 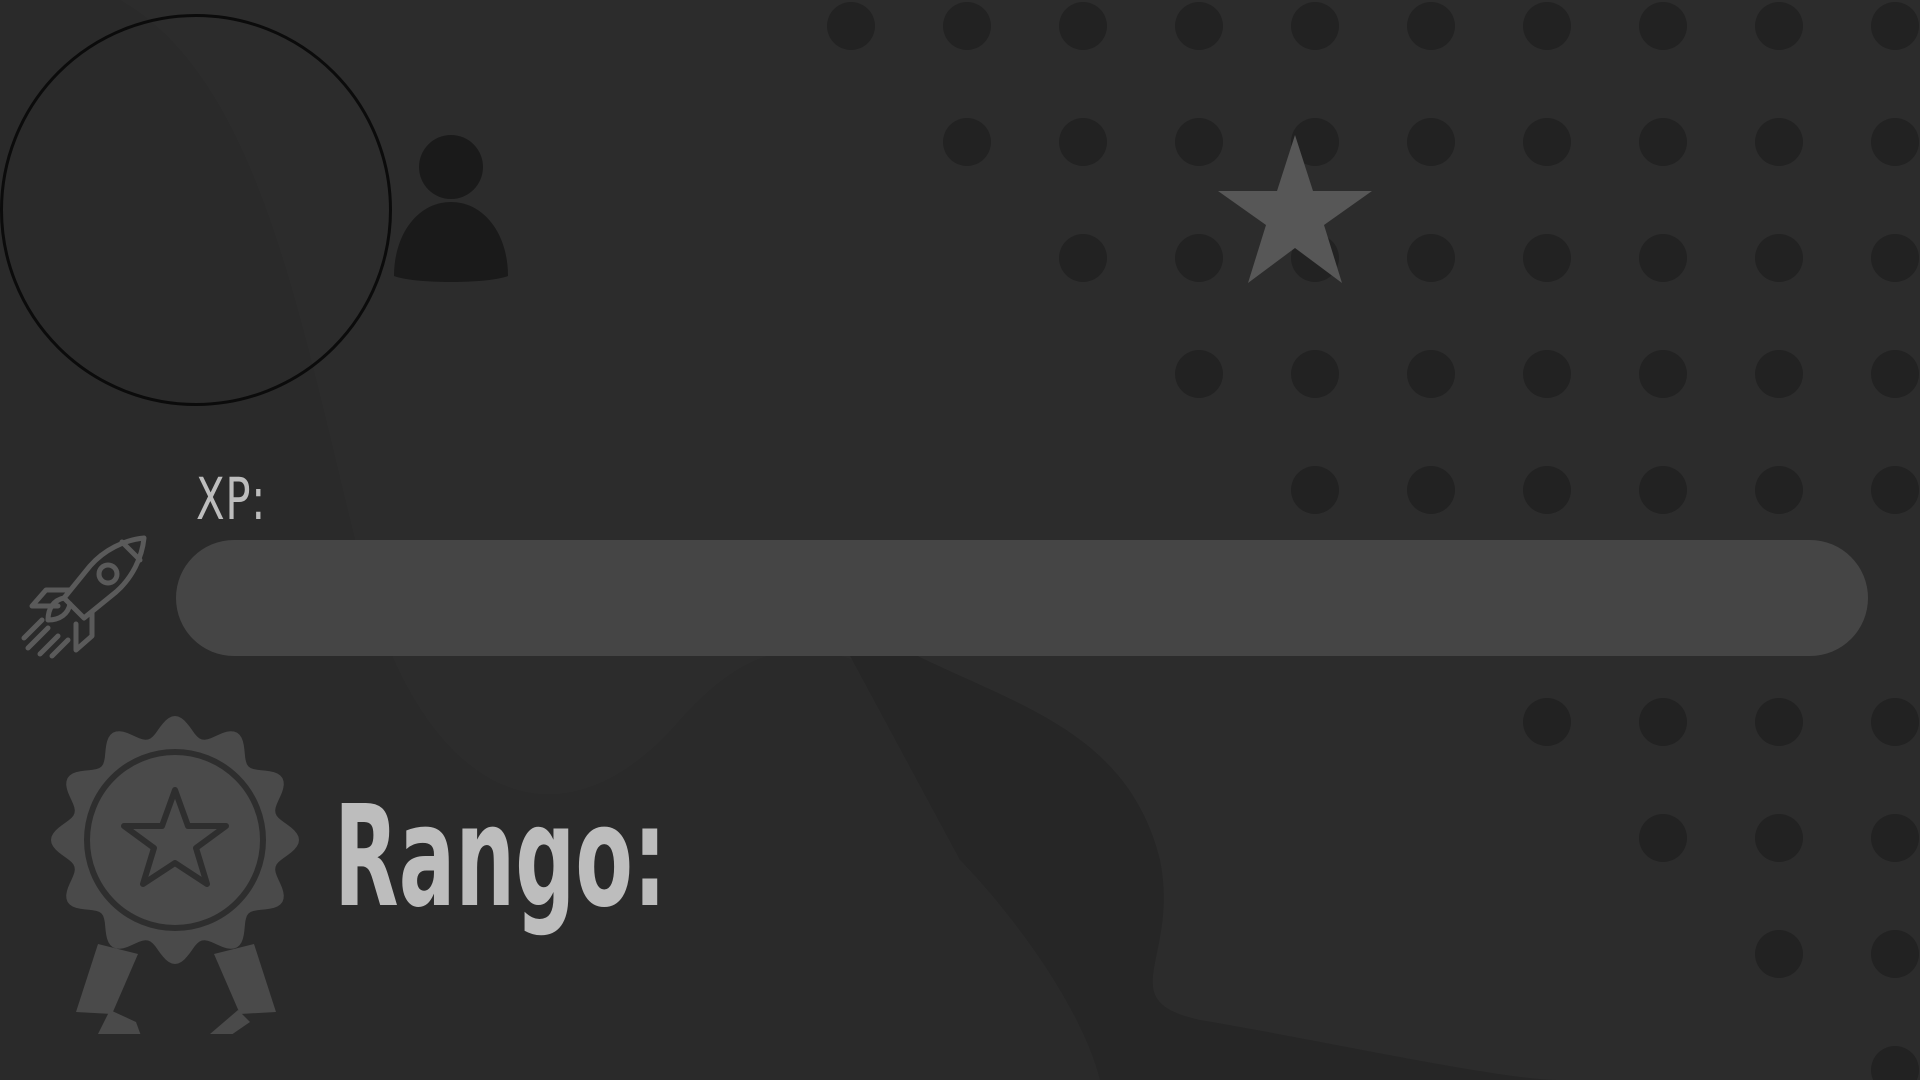 I want to click on xp-progress-bar, so click(x=1022, y=598).